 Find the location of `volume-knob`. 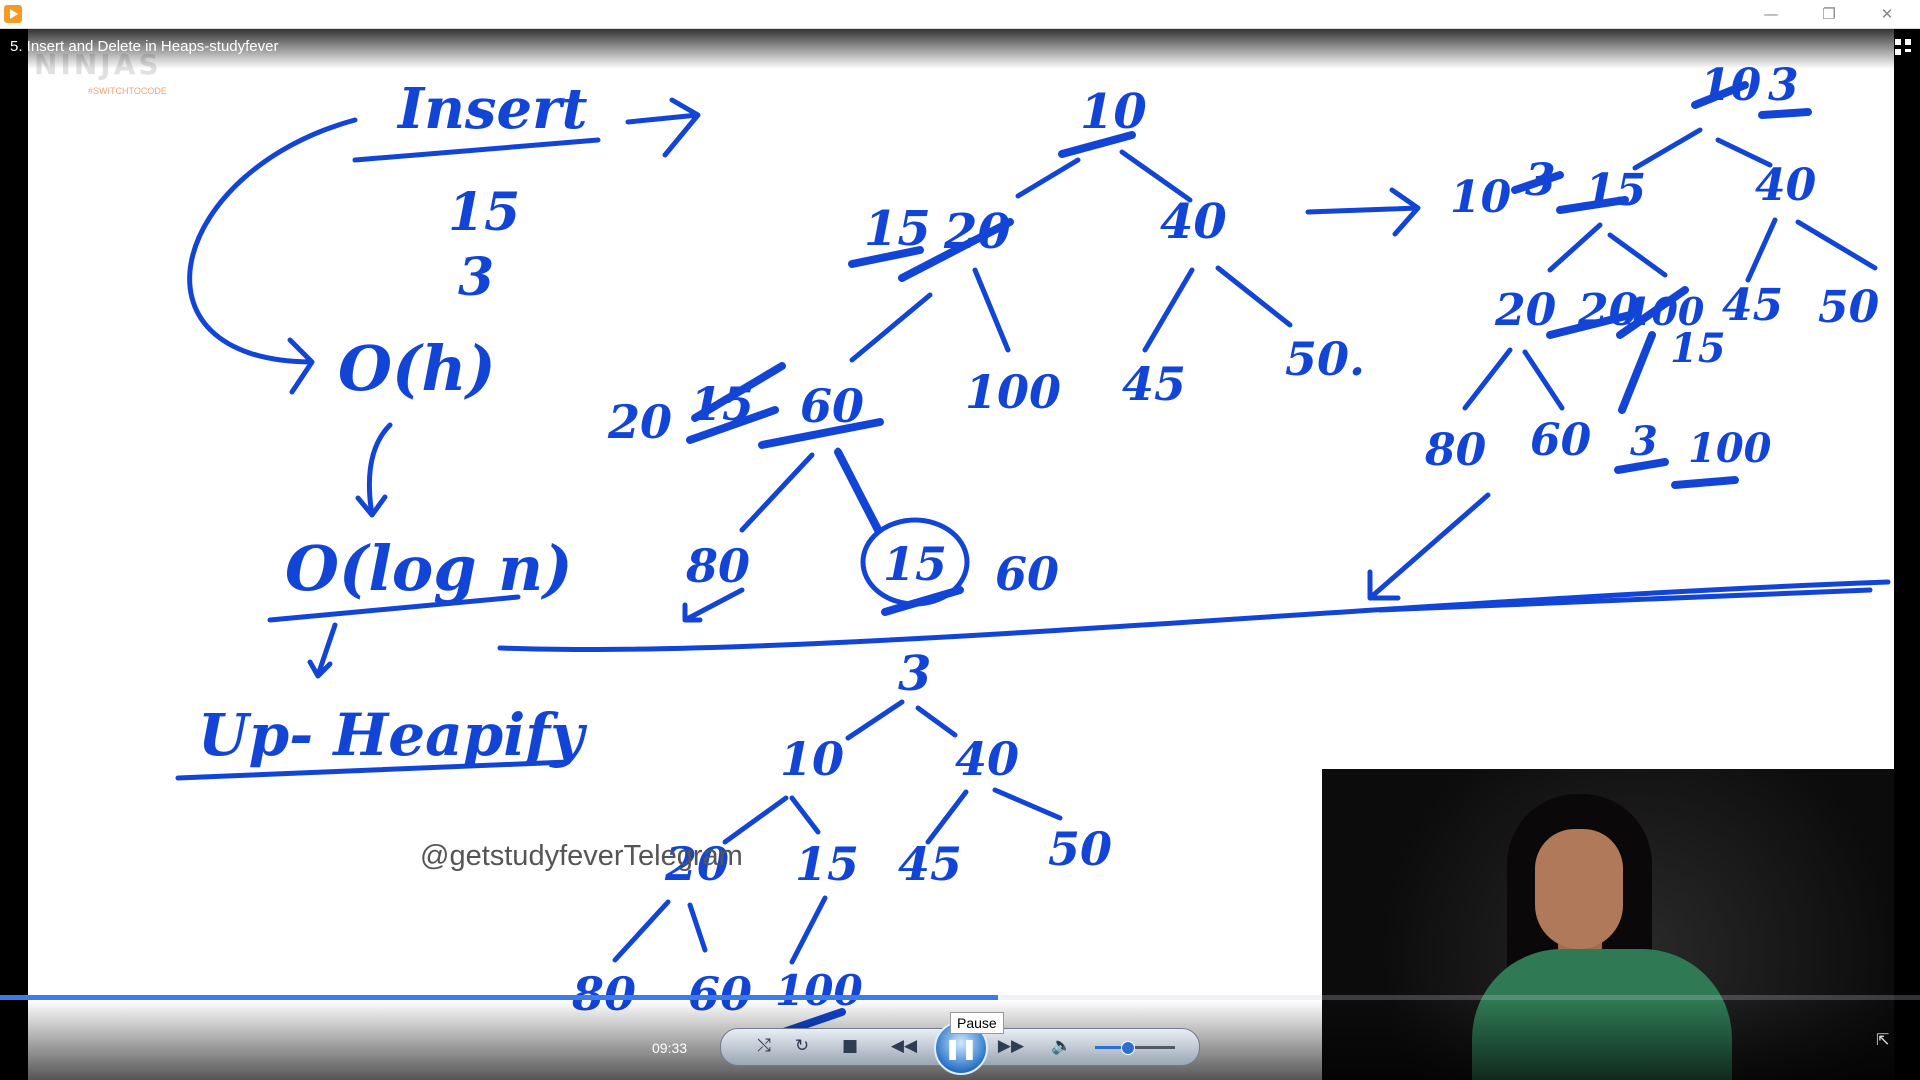

volume-knob is located at coordinates (1128, 1048).